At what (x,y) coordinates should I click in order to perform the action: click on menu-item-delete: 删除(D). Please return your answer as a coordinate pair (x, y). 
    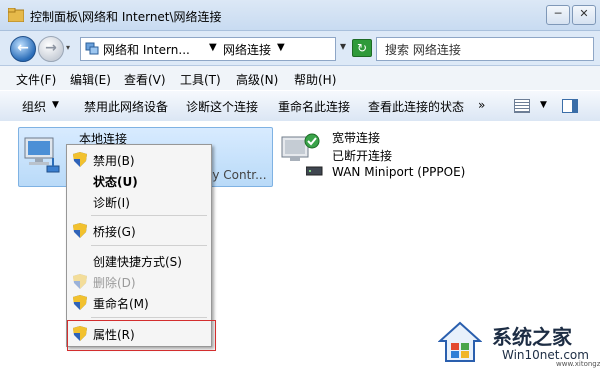
    Looking at the image, I should click on (139, 281).